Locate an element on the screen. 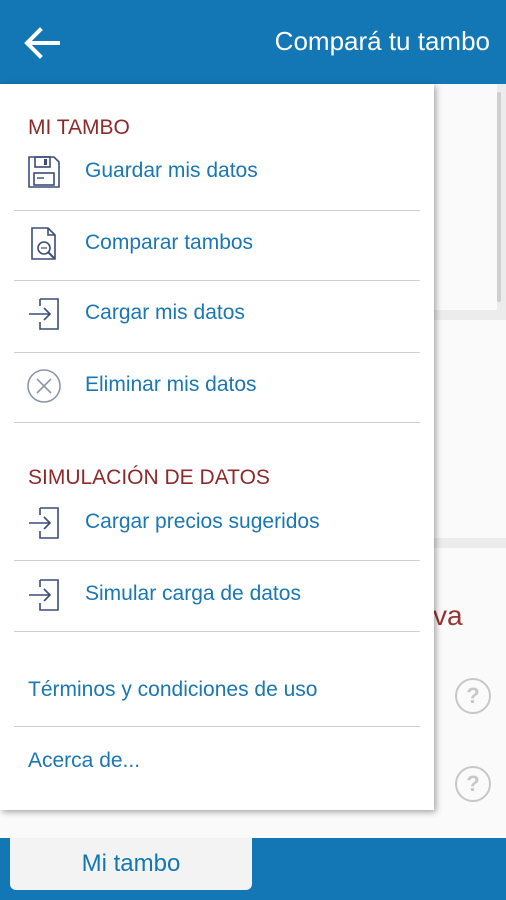  menu-item-label: Comparar tambos is located at coordinates (169, 242).